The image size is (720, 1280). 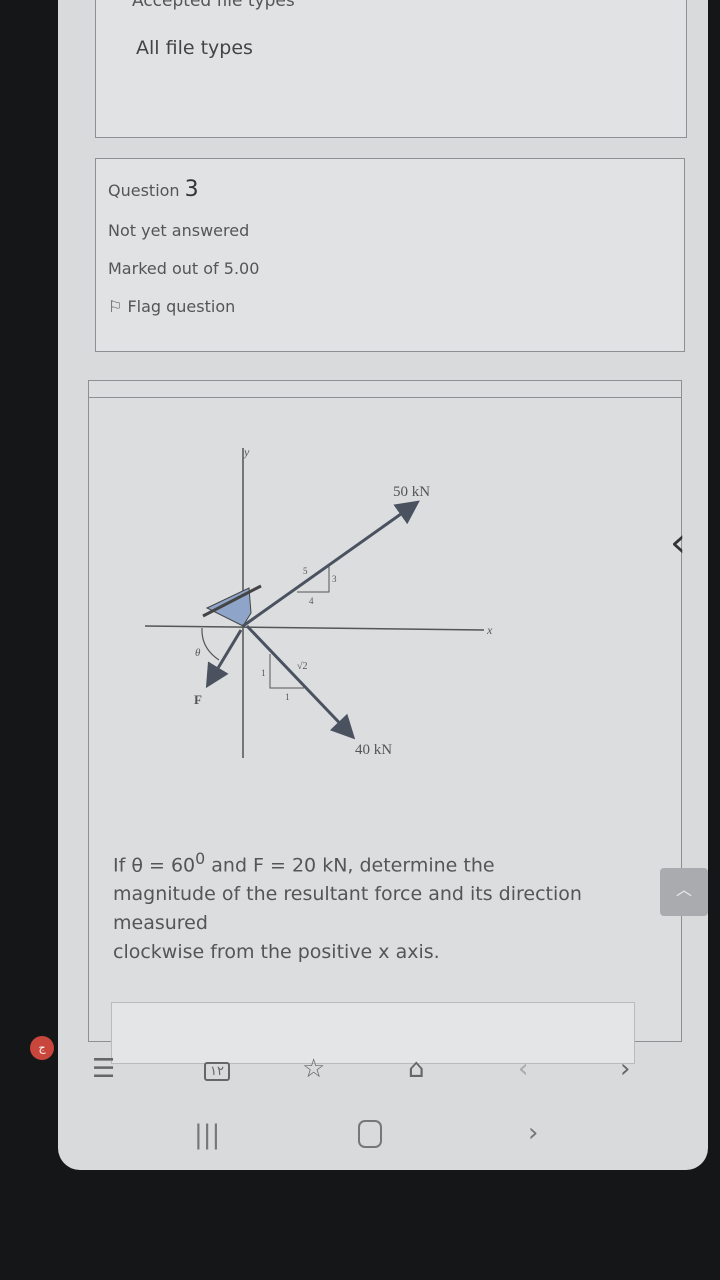 I want to click on flag-question-link: ⚐ Flag question, so click(x=171, y=306).